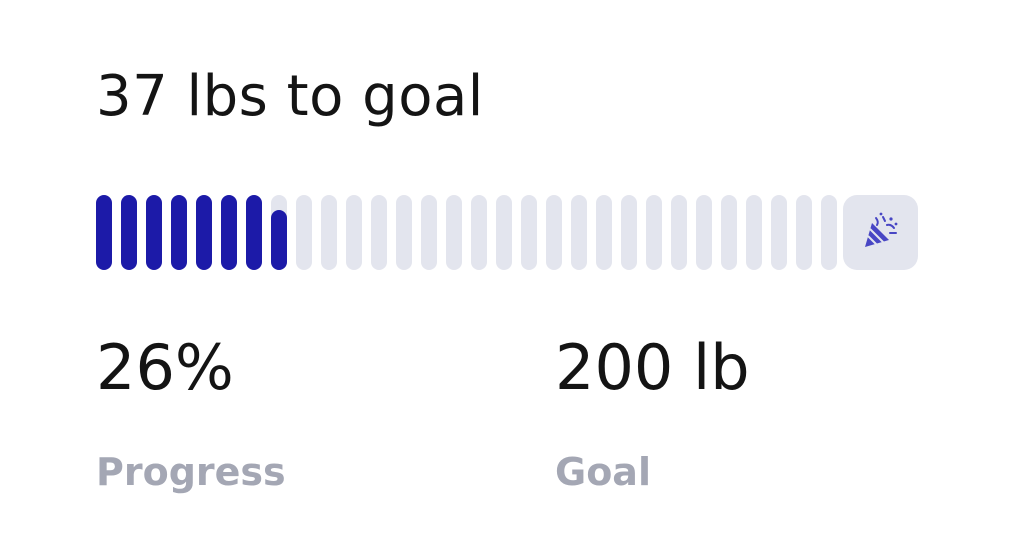 The width and height of the screenshot is (1014, 552). What do you see at coordinates (652, 367) in the screenshot?
I see `goal-weight-value: 200 lb` at bounding box center [652, 367].